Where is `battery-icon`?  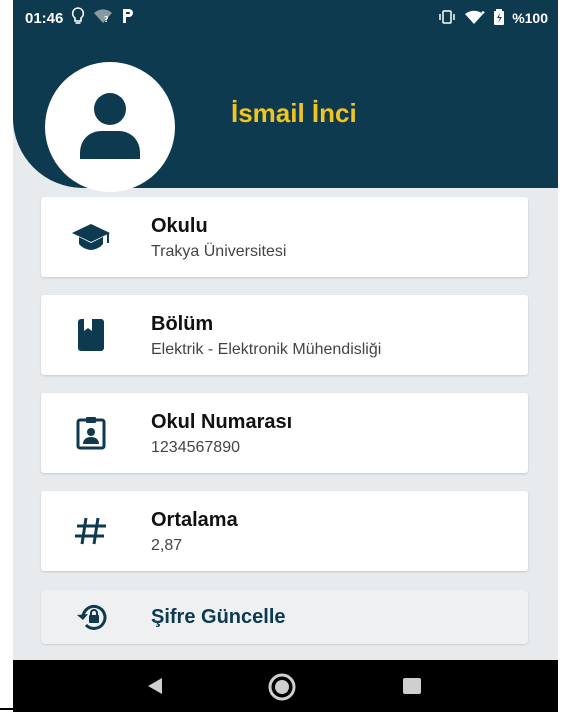
battery-icon is located at coordinates (499, 18).